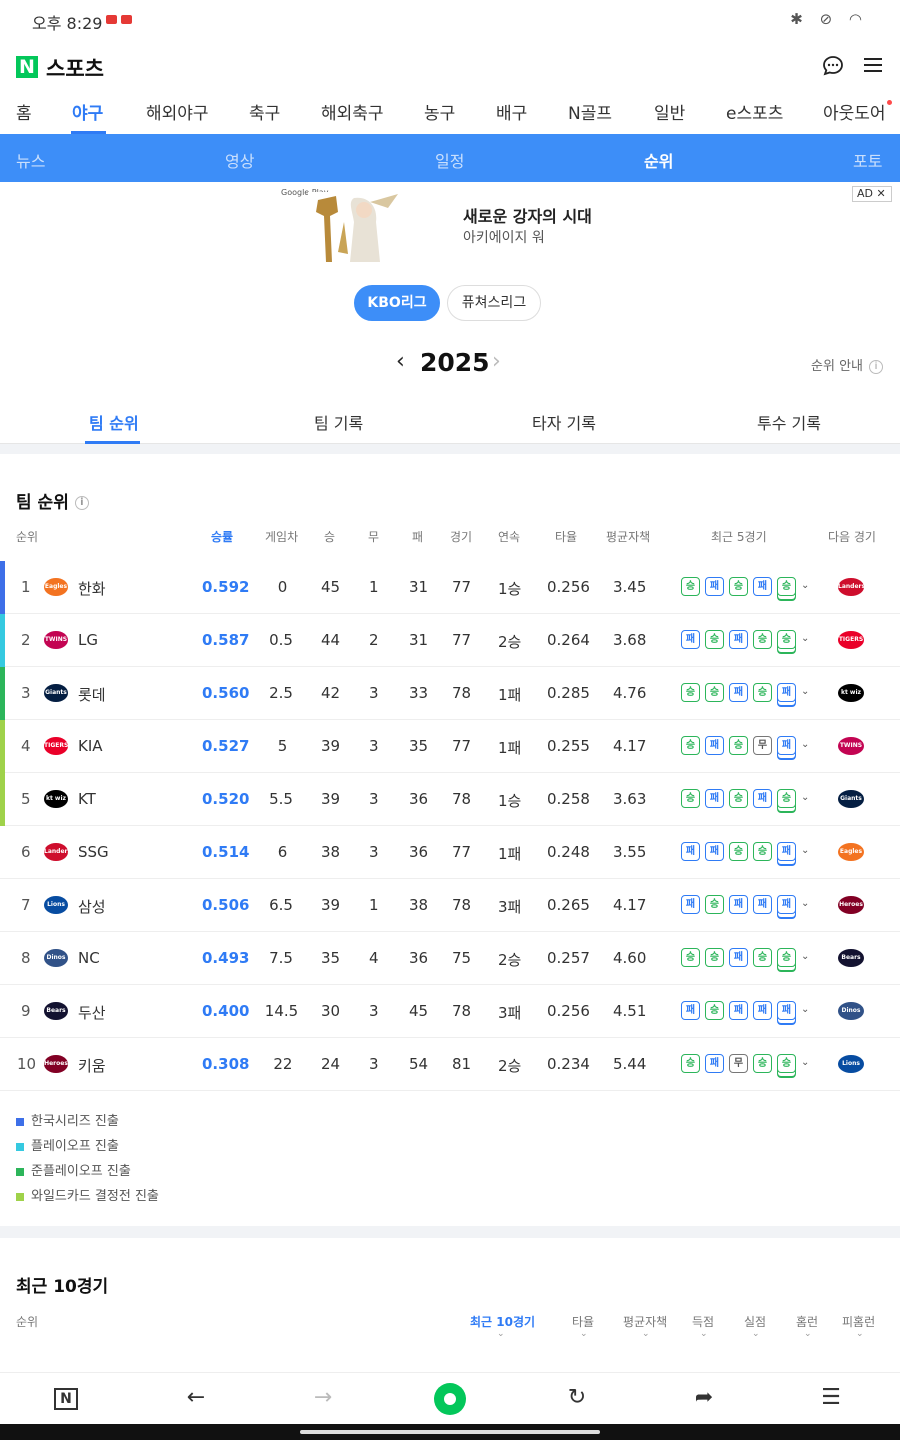 The image size is (900, 1440). What do you see at coordinates (449, 160) in the screenshot?
I see `subtab-schedule: 일정` at bounding box center [449, 160].